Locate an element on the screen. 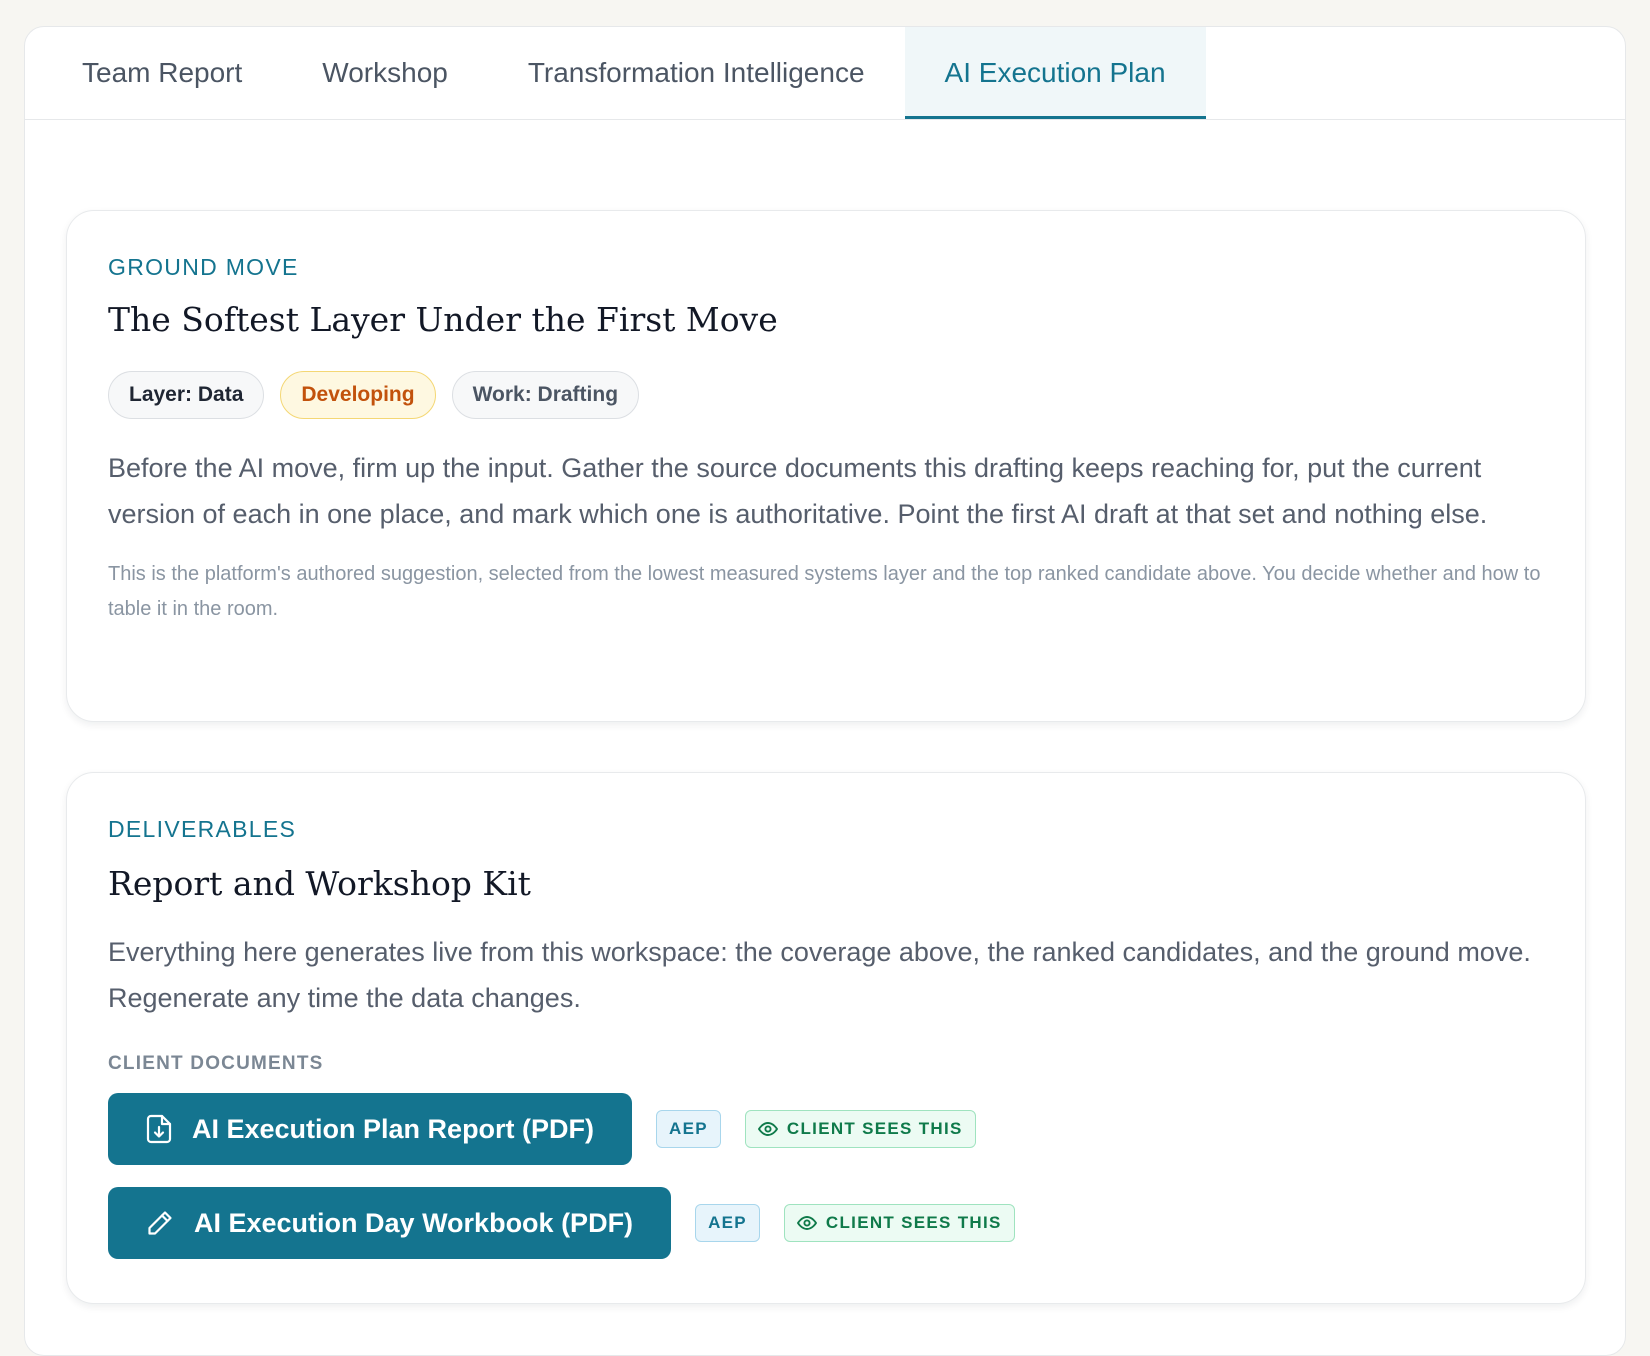  client-documents-label: CLIENT DOCUMENTS is located at coordinates (216, 1063).